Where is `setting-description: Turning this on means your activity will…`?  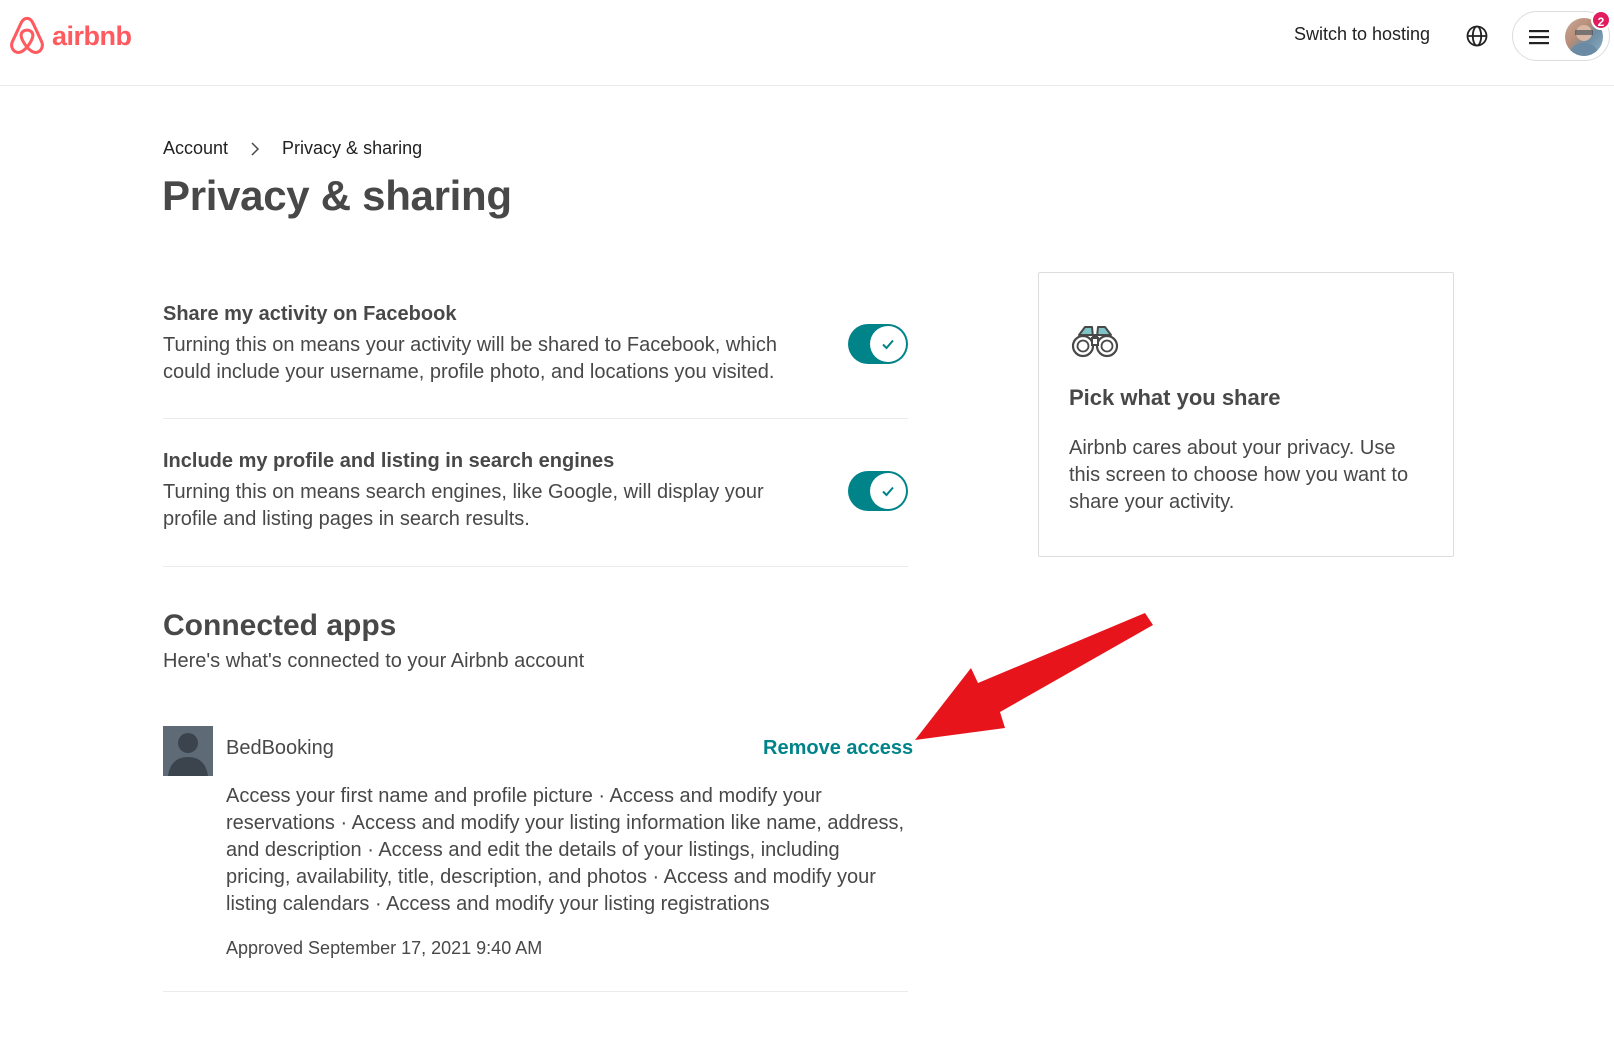 setting-description: Turning this on means your activity will… is located at coordinates (470, 358).